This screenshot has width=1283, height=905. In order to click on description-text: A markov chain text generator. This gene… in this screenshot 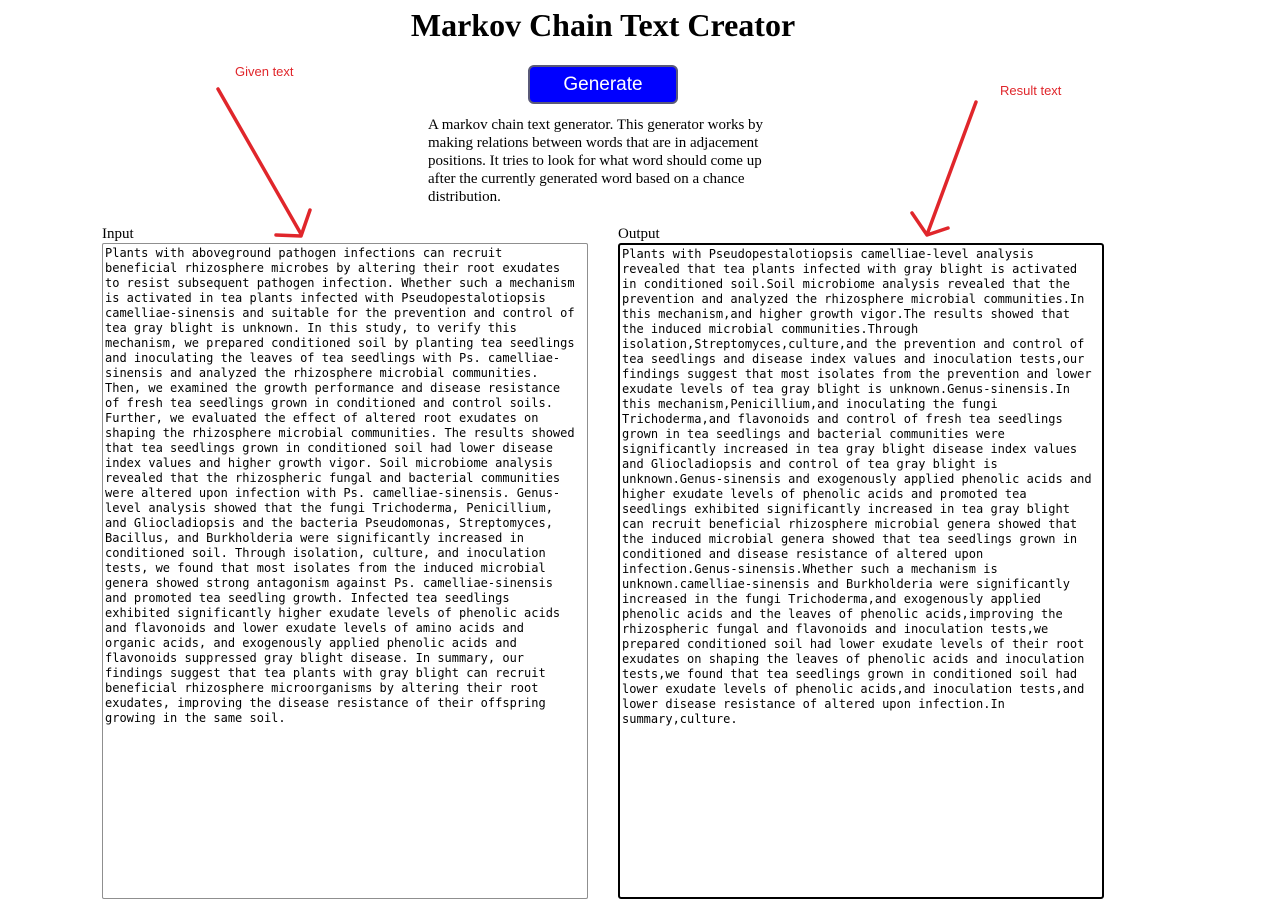, I will do `click(596, 161)`.